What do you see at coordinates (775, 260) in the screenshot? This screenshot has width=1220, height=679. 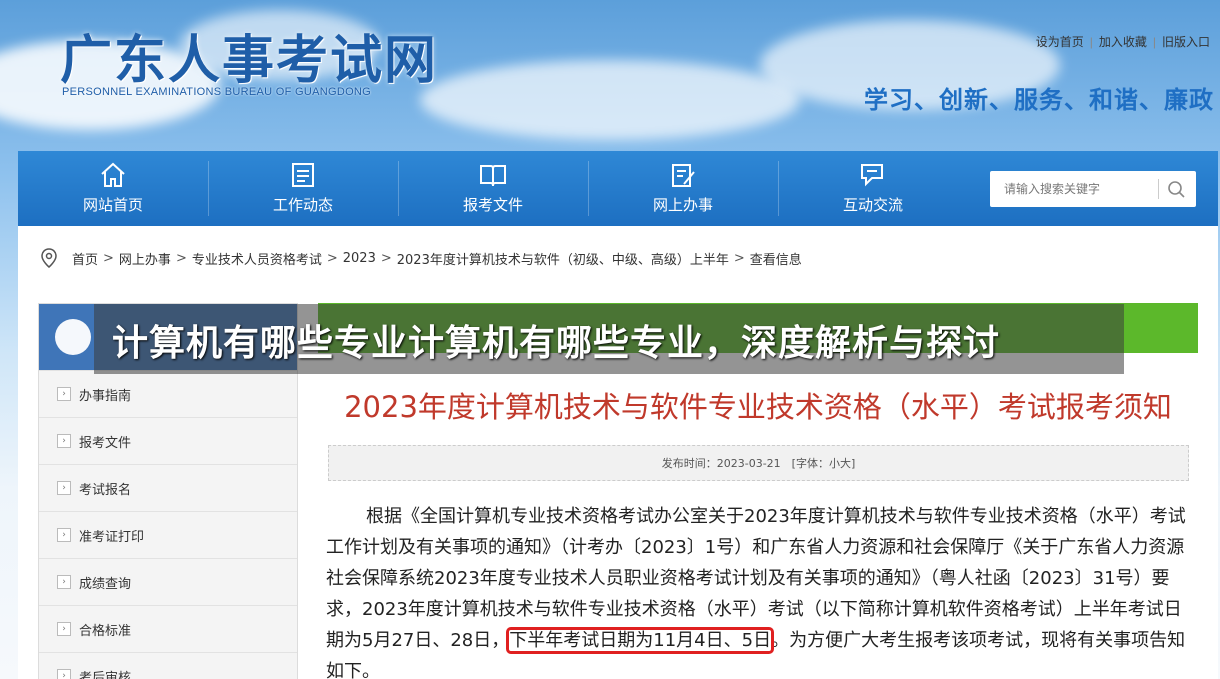 I see `breadcrumb-current: 查看信息` at bounding box center [775, 260].